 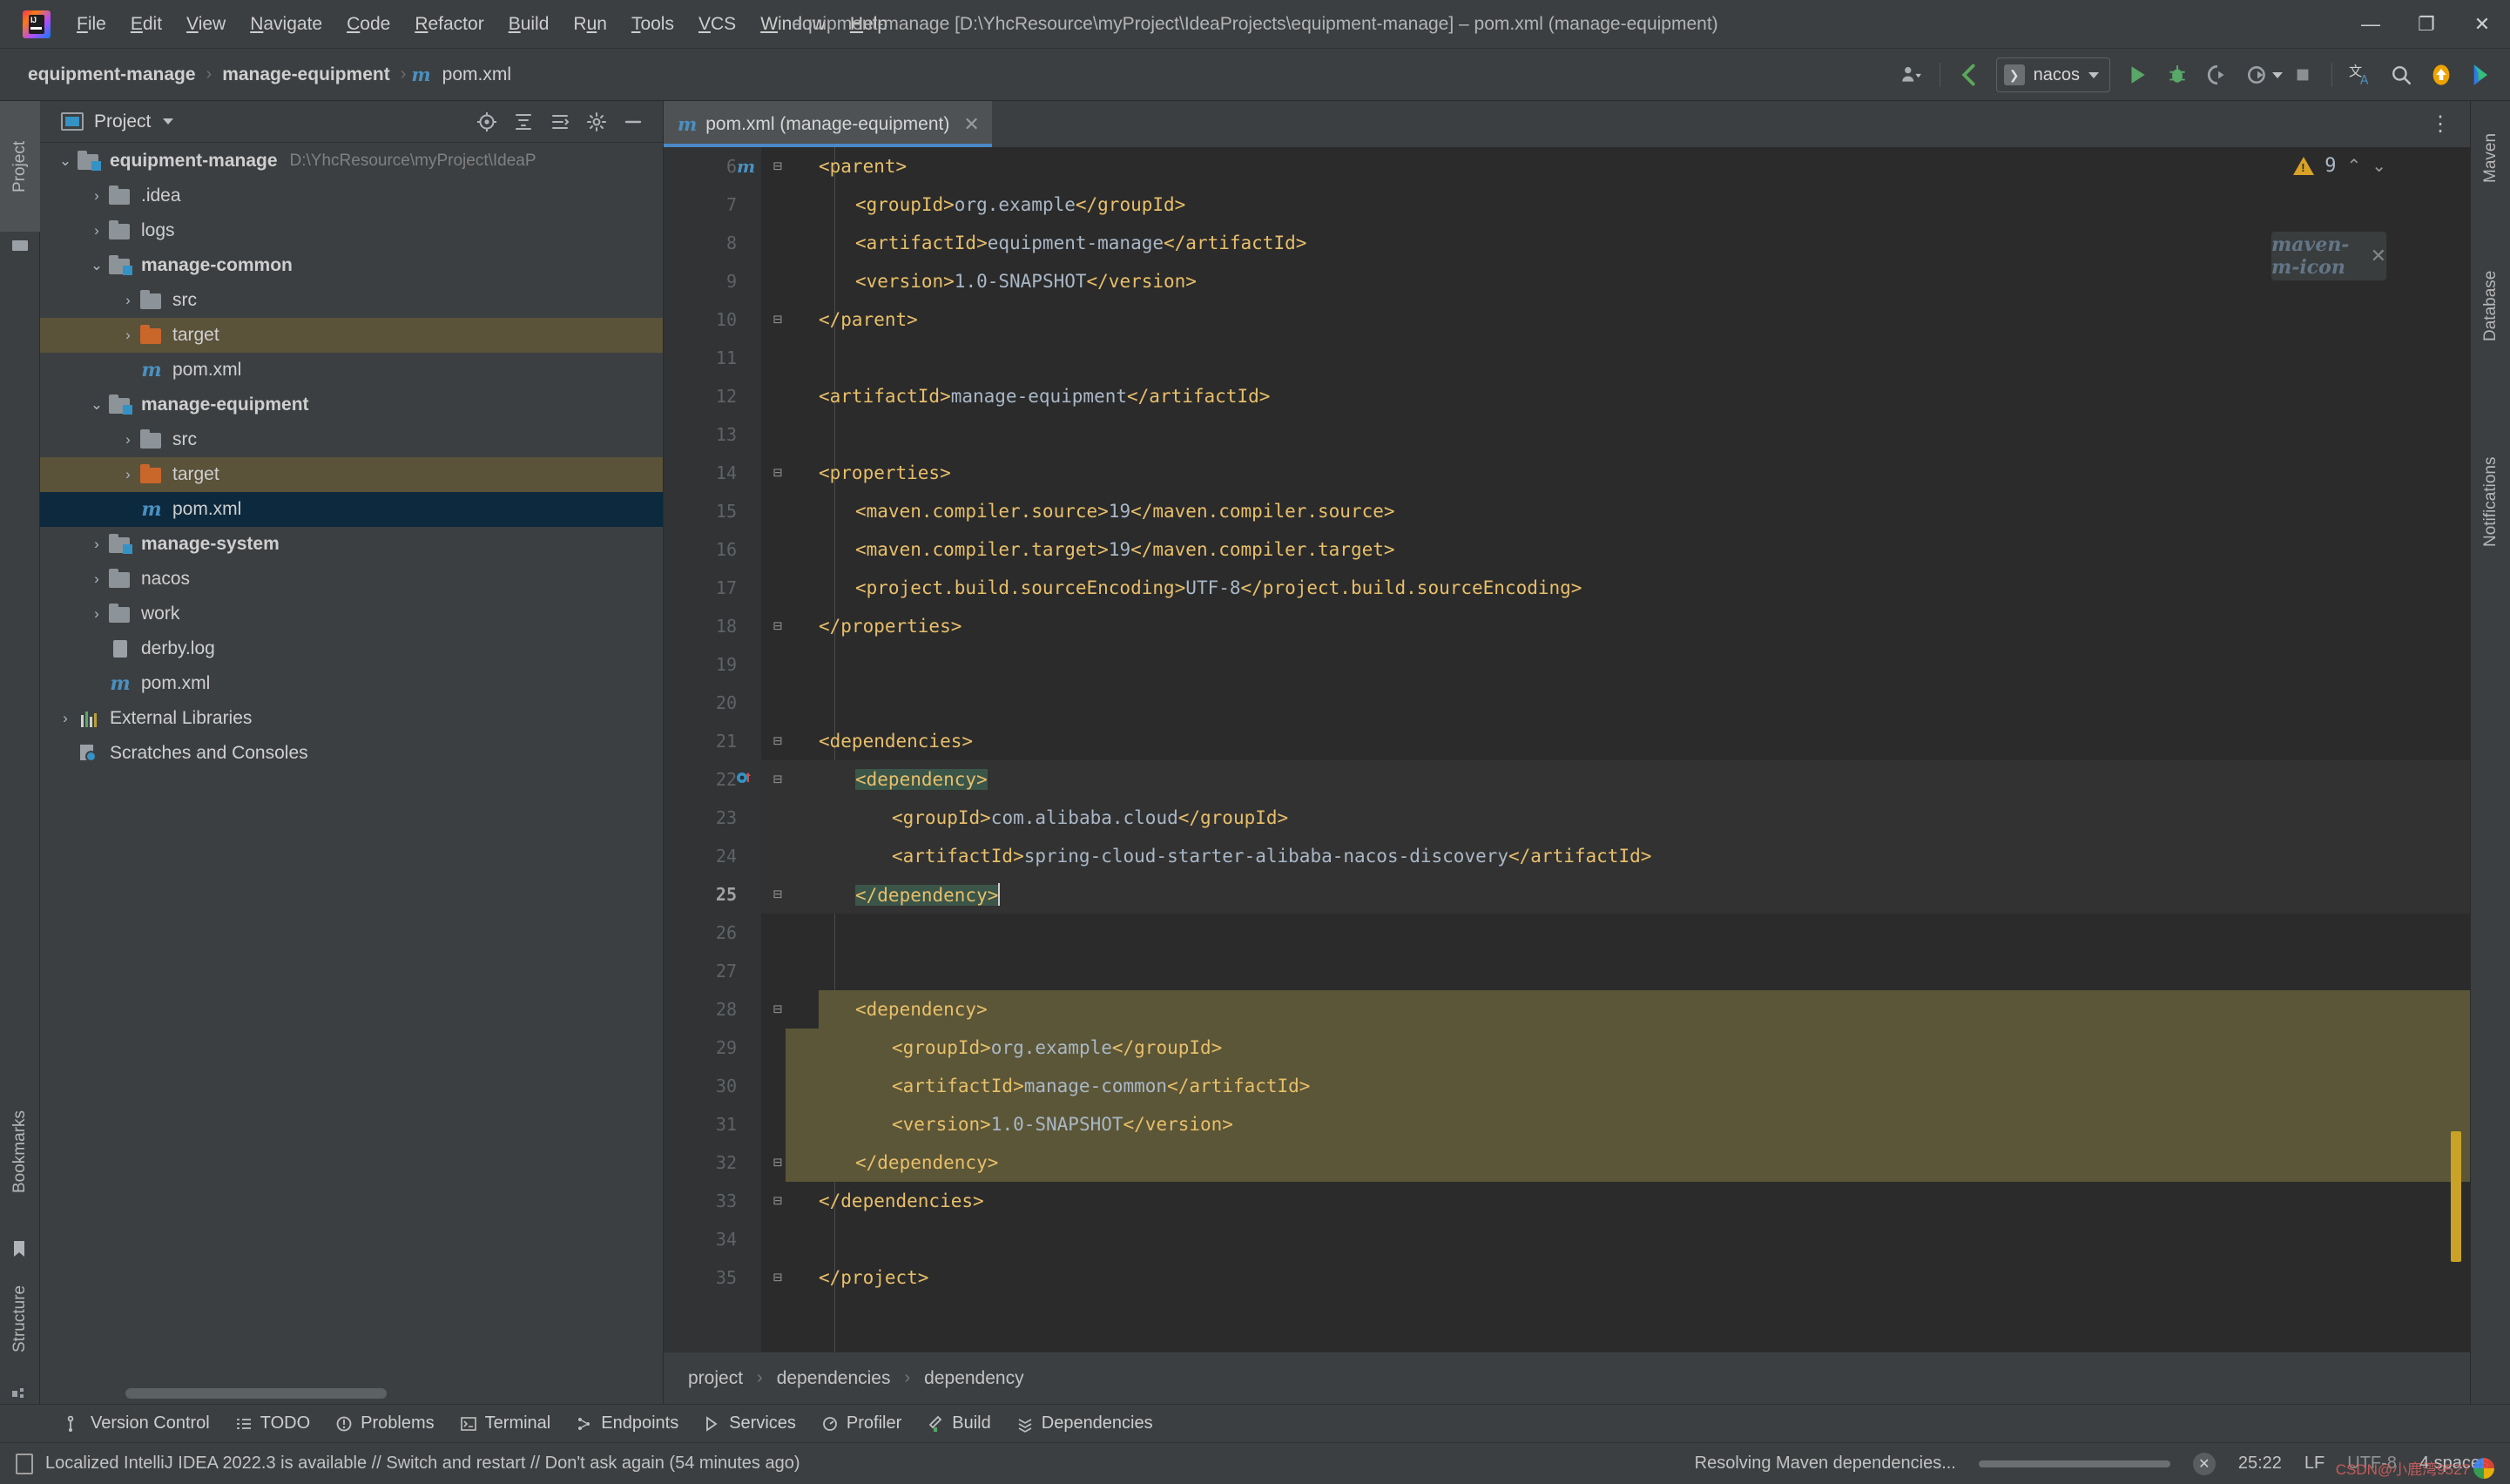 I want to click on profile-dropdown-chevron-icon, so click(x=2277, y=75).